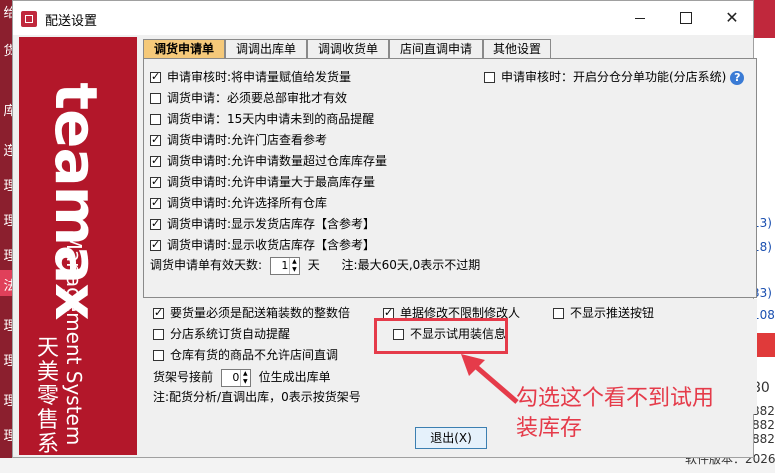 The height and width of the screenshot is (473, 775). Describe the element at coordinates (732, 18) in the screenshot. I see `close-button: ✕` at that location.